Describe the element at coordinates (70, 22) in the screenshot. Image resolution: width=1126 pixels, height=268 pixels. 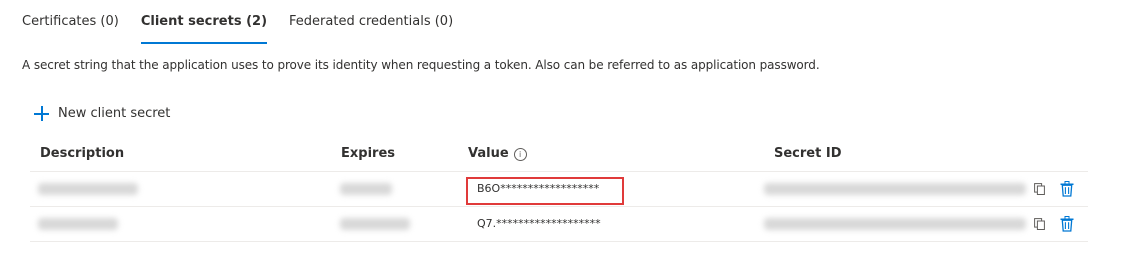
I see `tab-certificates: Certificates (0)` at that location.